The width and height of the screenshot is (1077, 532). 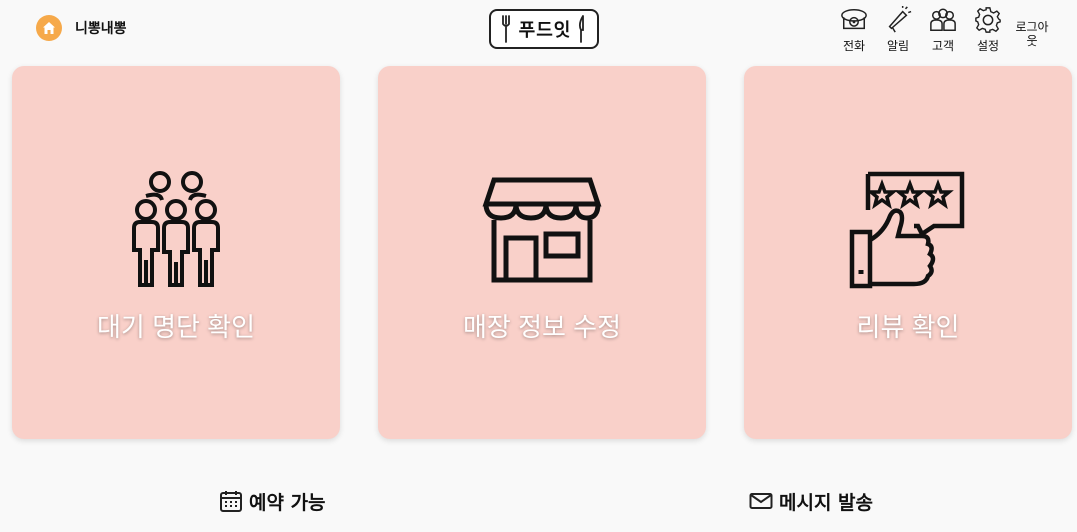 I want to click on home-icon, so click(x=49, y=28).